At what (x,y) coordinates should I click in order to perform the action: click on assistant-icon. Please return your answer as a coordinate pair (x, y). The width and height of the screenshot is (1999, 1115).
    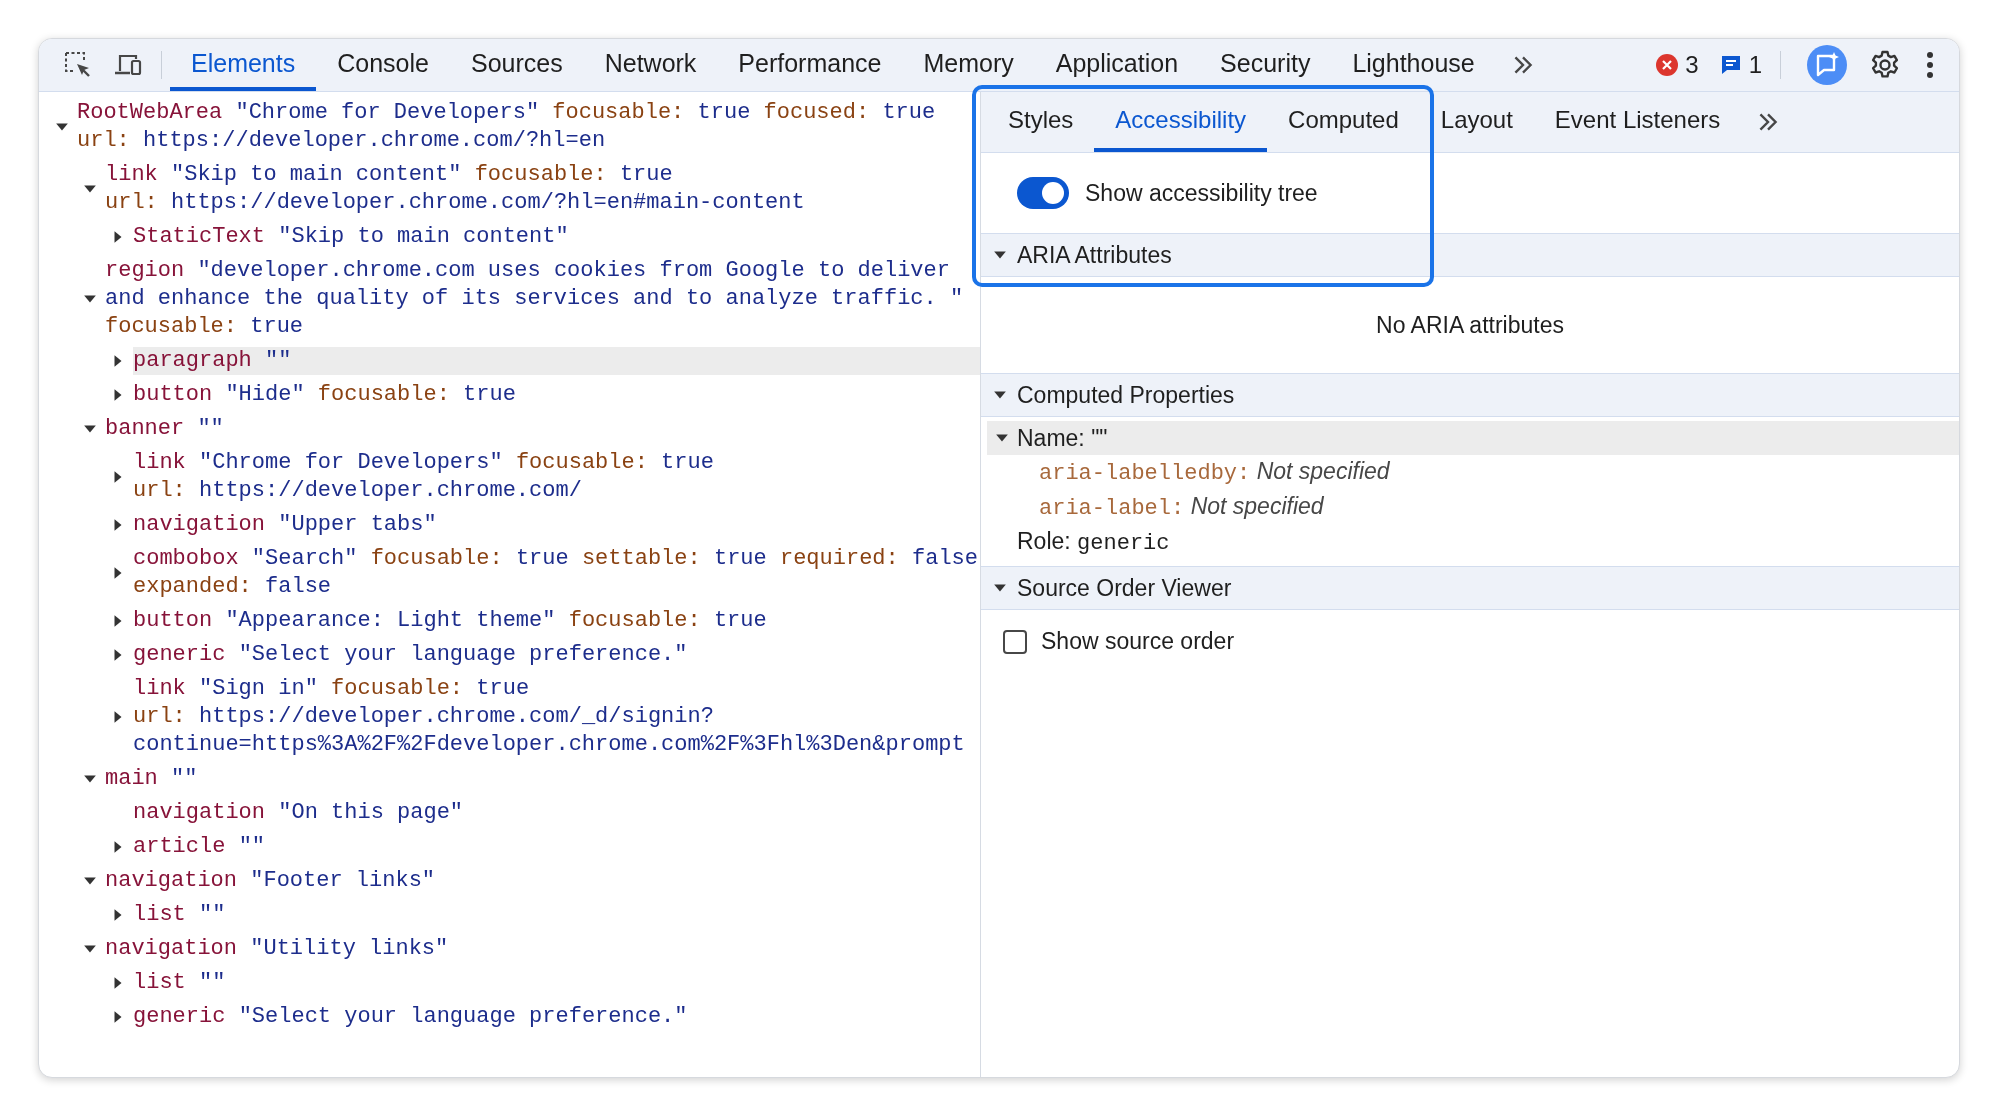
    Looking at the image, I should click on (1827, 65).